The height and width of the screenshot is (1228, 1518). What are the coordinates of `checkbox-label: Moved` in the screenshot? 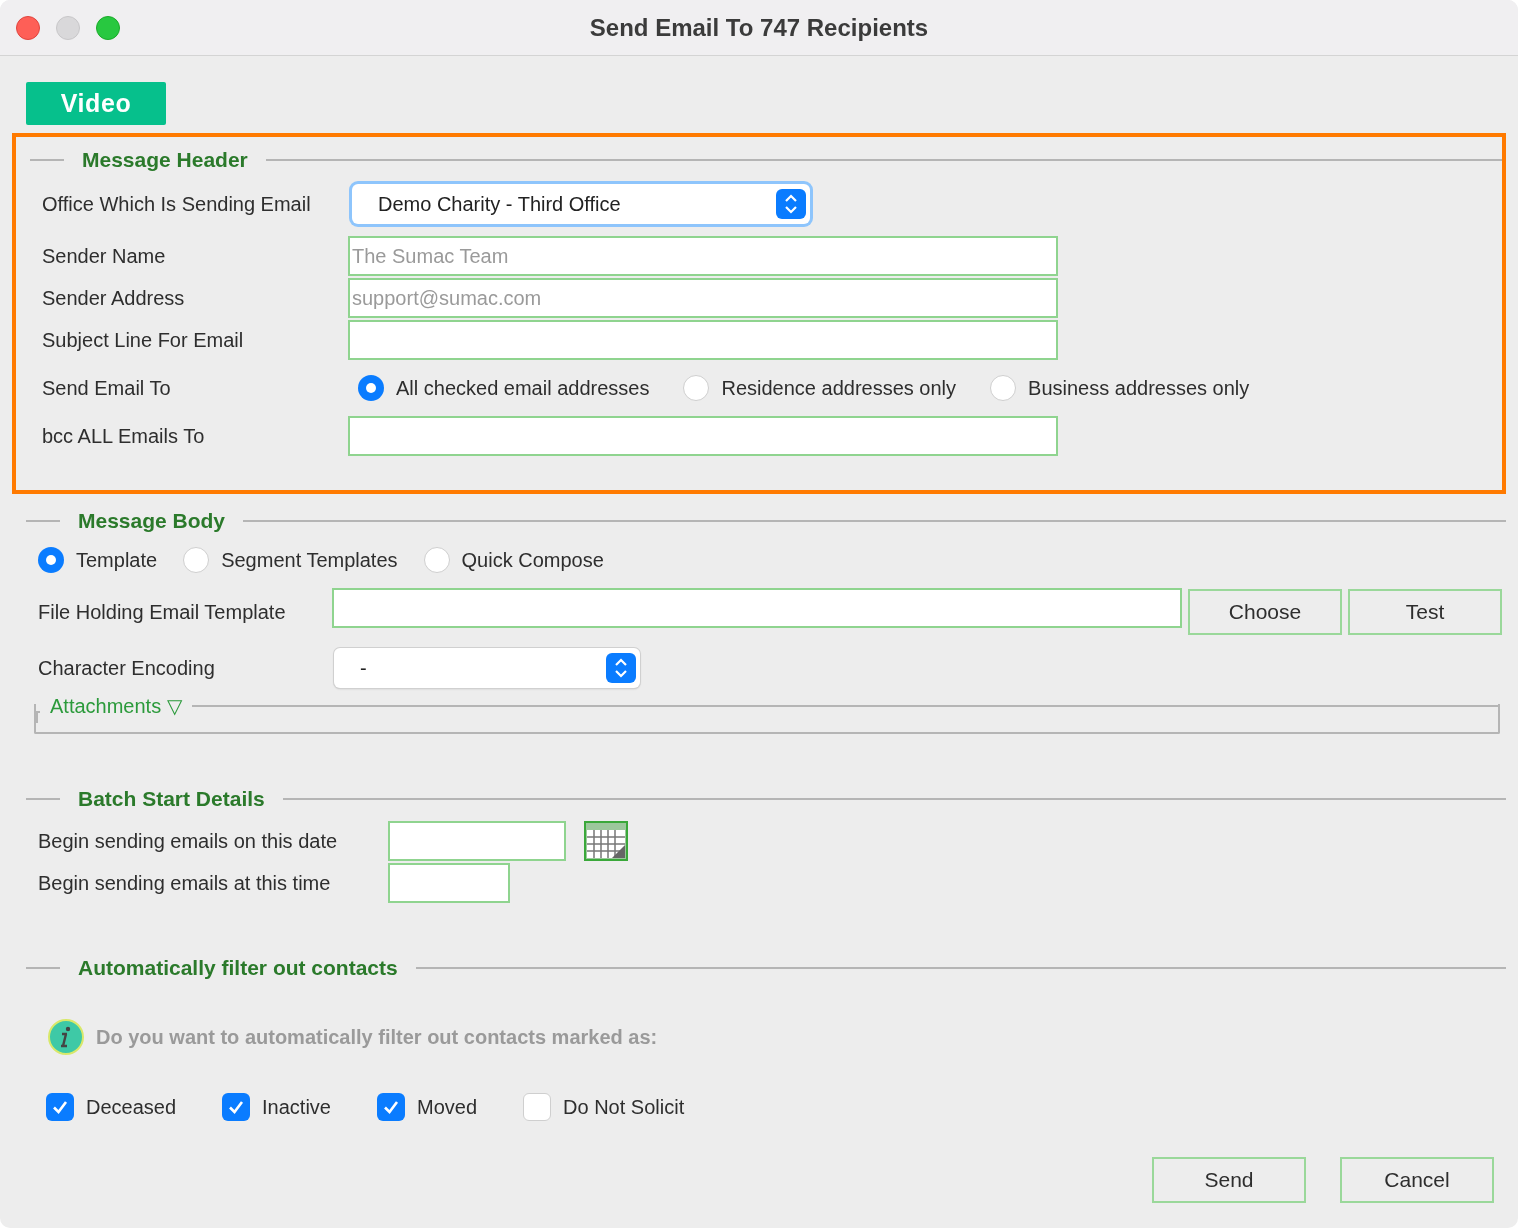 It's located at (447, 1107).